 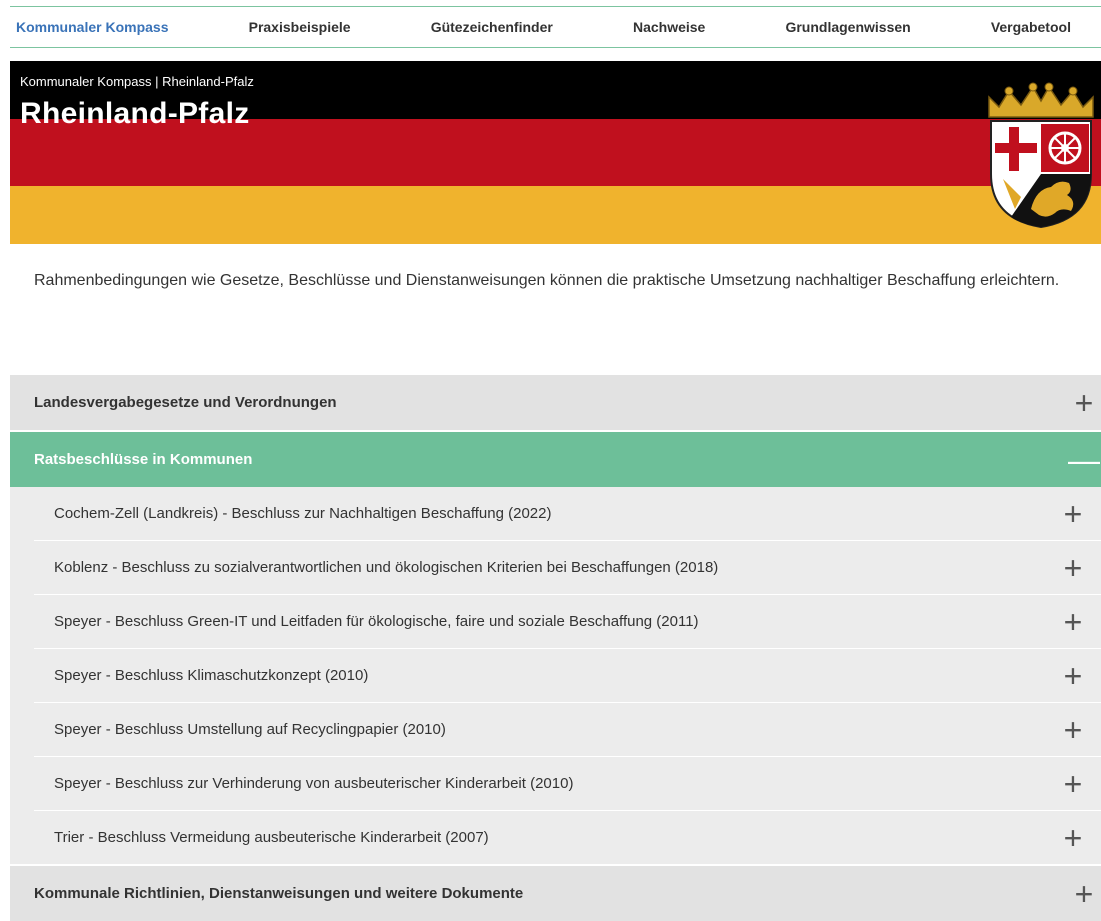 I want to click on accordion-section-label: Ratsbeschlüsse in Kommunen, so click(x=143, y=459).